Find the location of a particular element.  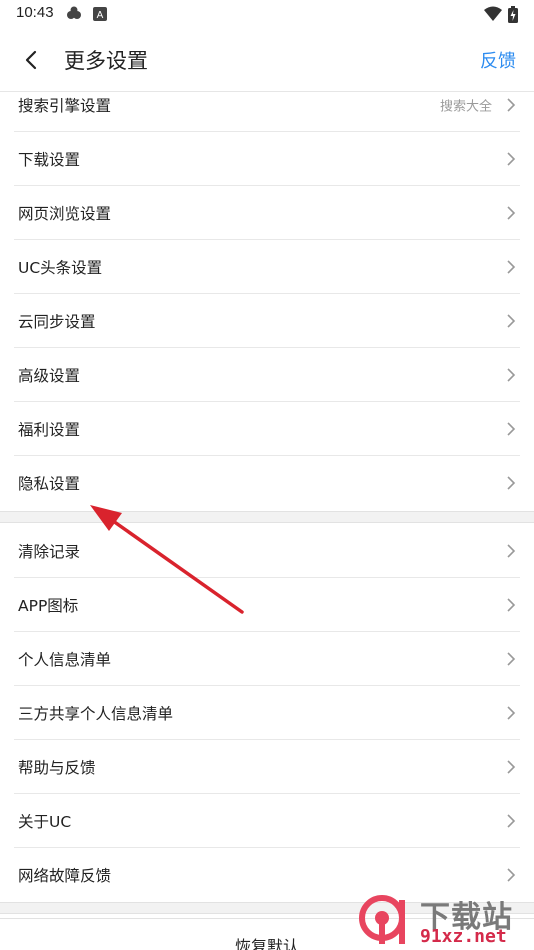

wifi-icon is located at coordinates (493, 16).